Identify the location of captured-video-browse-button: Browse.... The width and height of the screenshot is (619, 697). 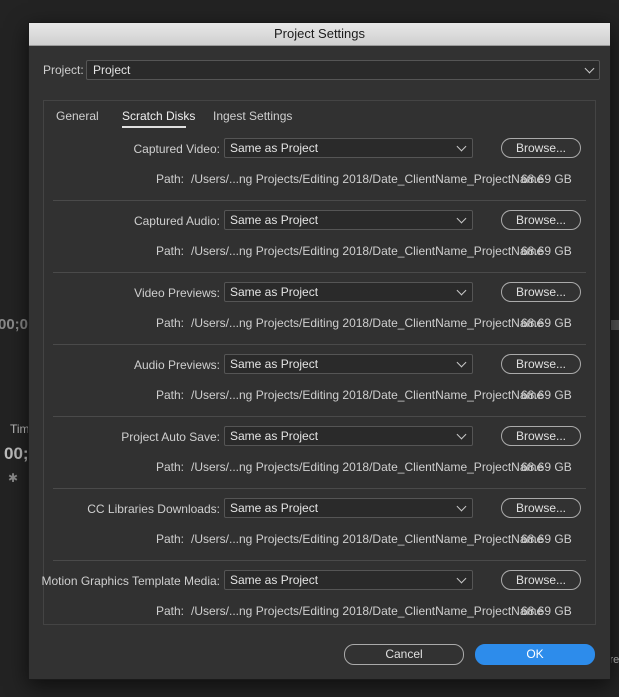
(541, 148).